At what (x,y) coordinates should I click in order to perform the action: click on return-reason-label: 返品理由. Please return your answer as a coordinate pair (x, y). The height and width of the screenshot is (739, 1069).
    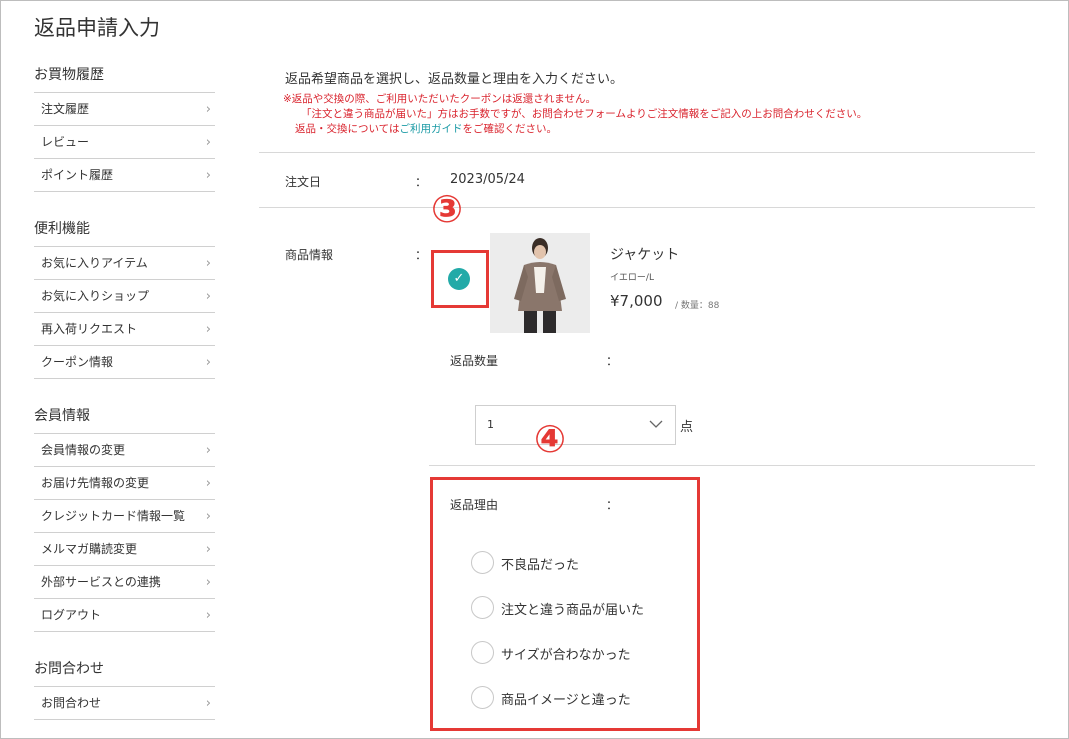
    Looking at the image, I should click on (474, 505).